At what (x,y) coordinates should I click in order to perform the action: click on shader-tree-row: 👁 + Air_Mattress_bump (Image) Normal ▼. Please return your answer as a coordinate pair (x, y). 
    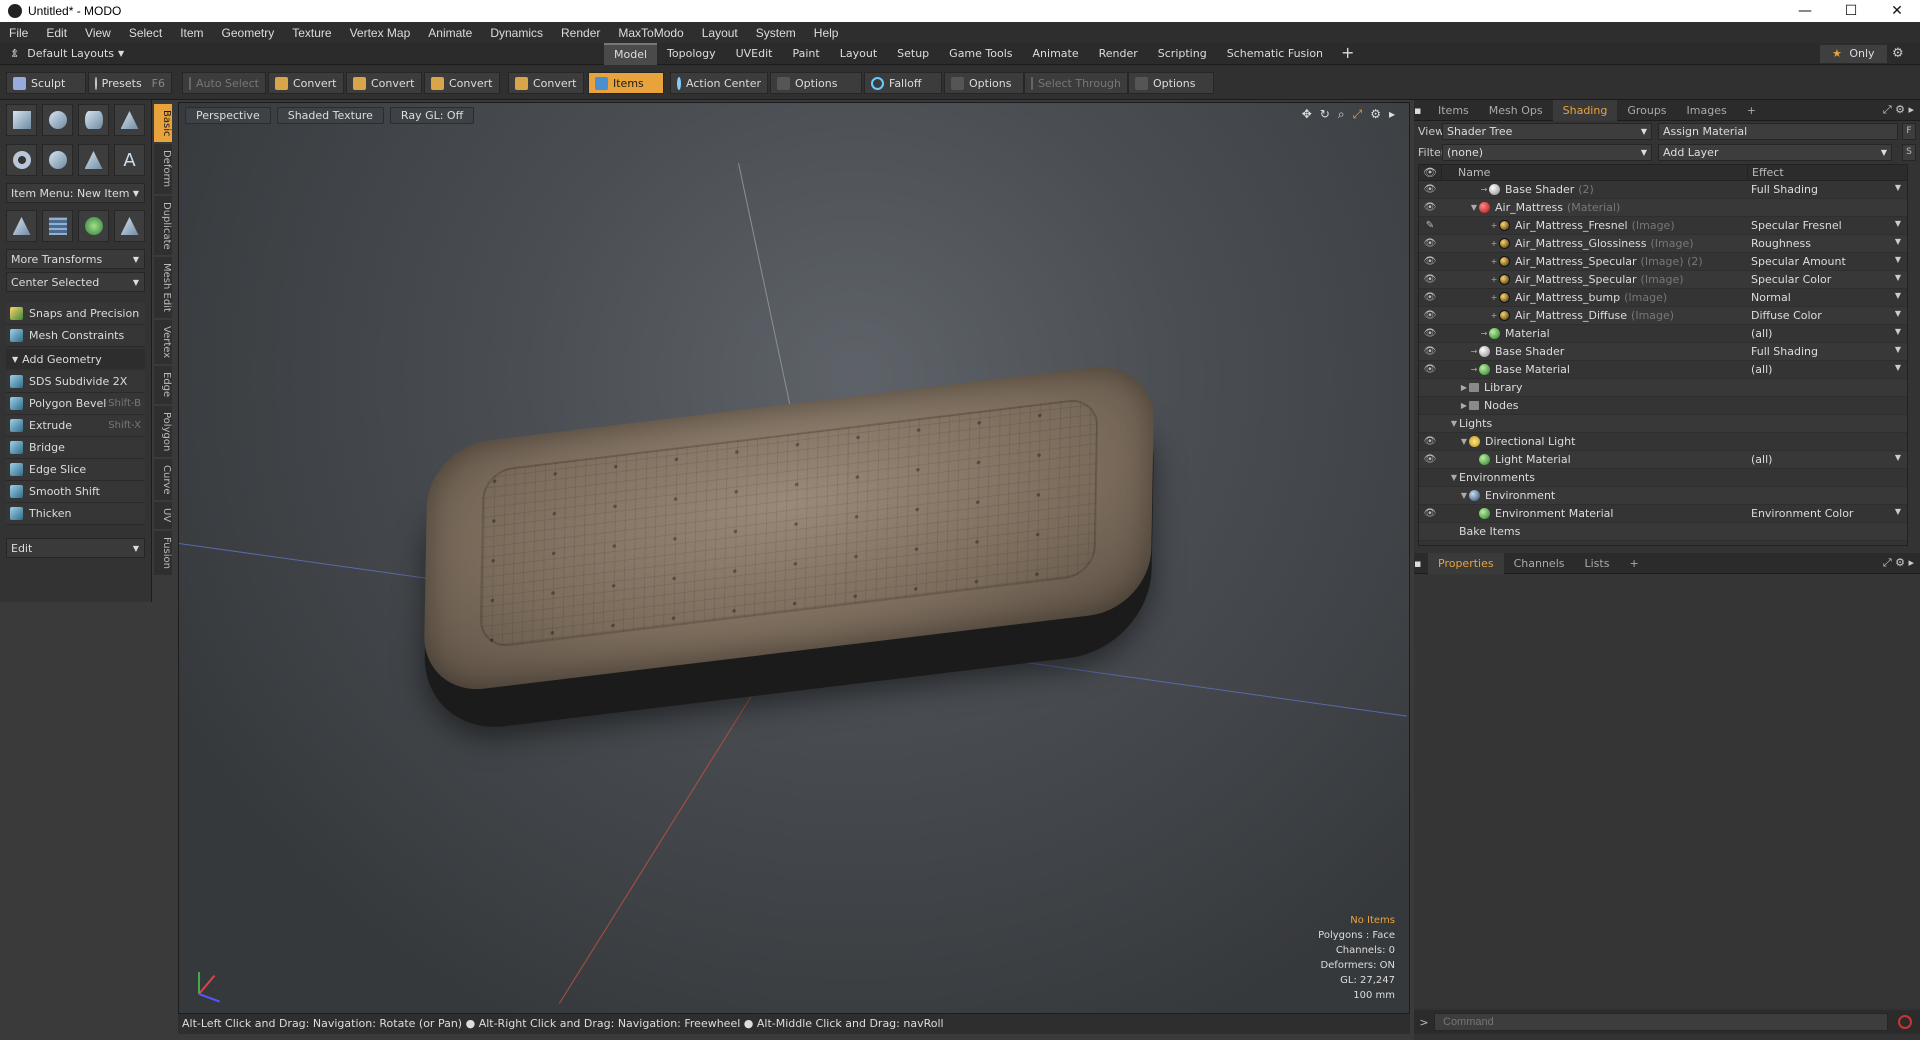
    Looking at the image, I should click on (1663, 298).